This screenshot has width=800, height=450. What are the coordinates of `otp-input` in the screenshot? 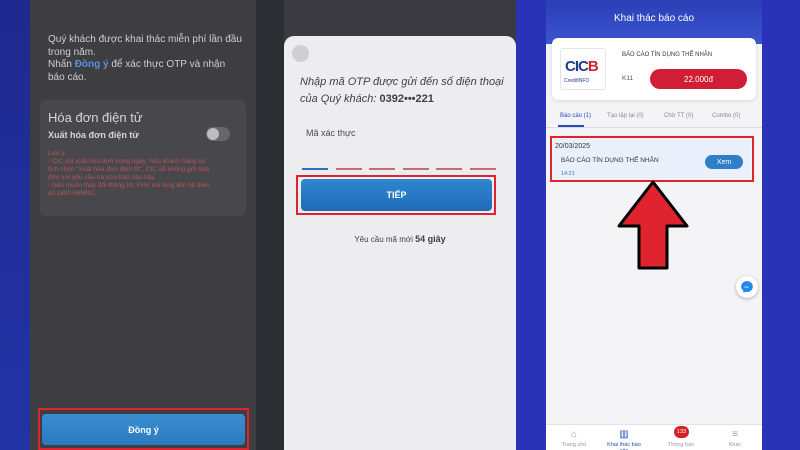 It's located at (399, 169).